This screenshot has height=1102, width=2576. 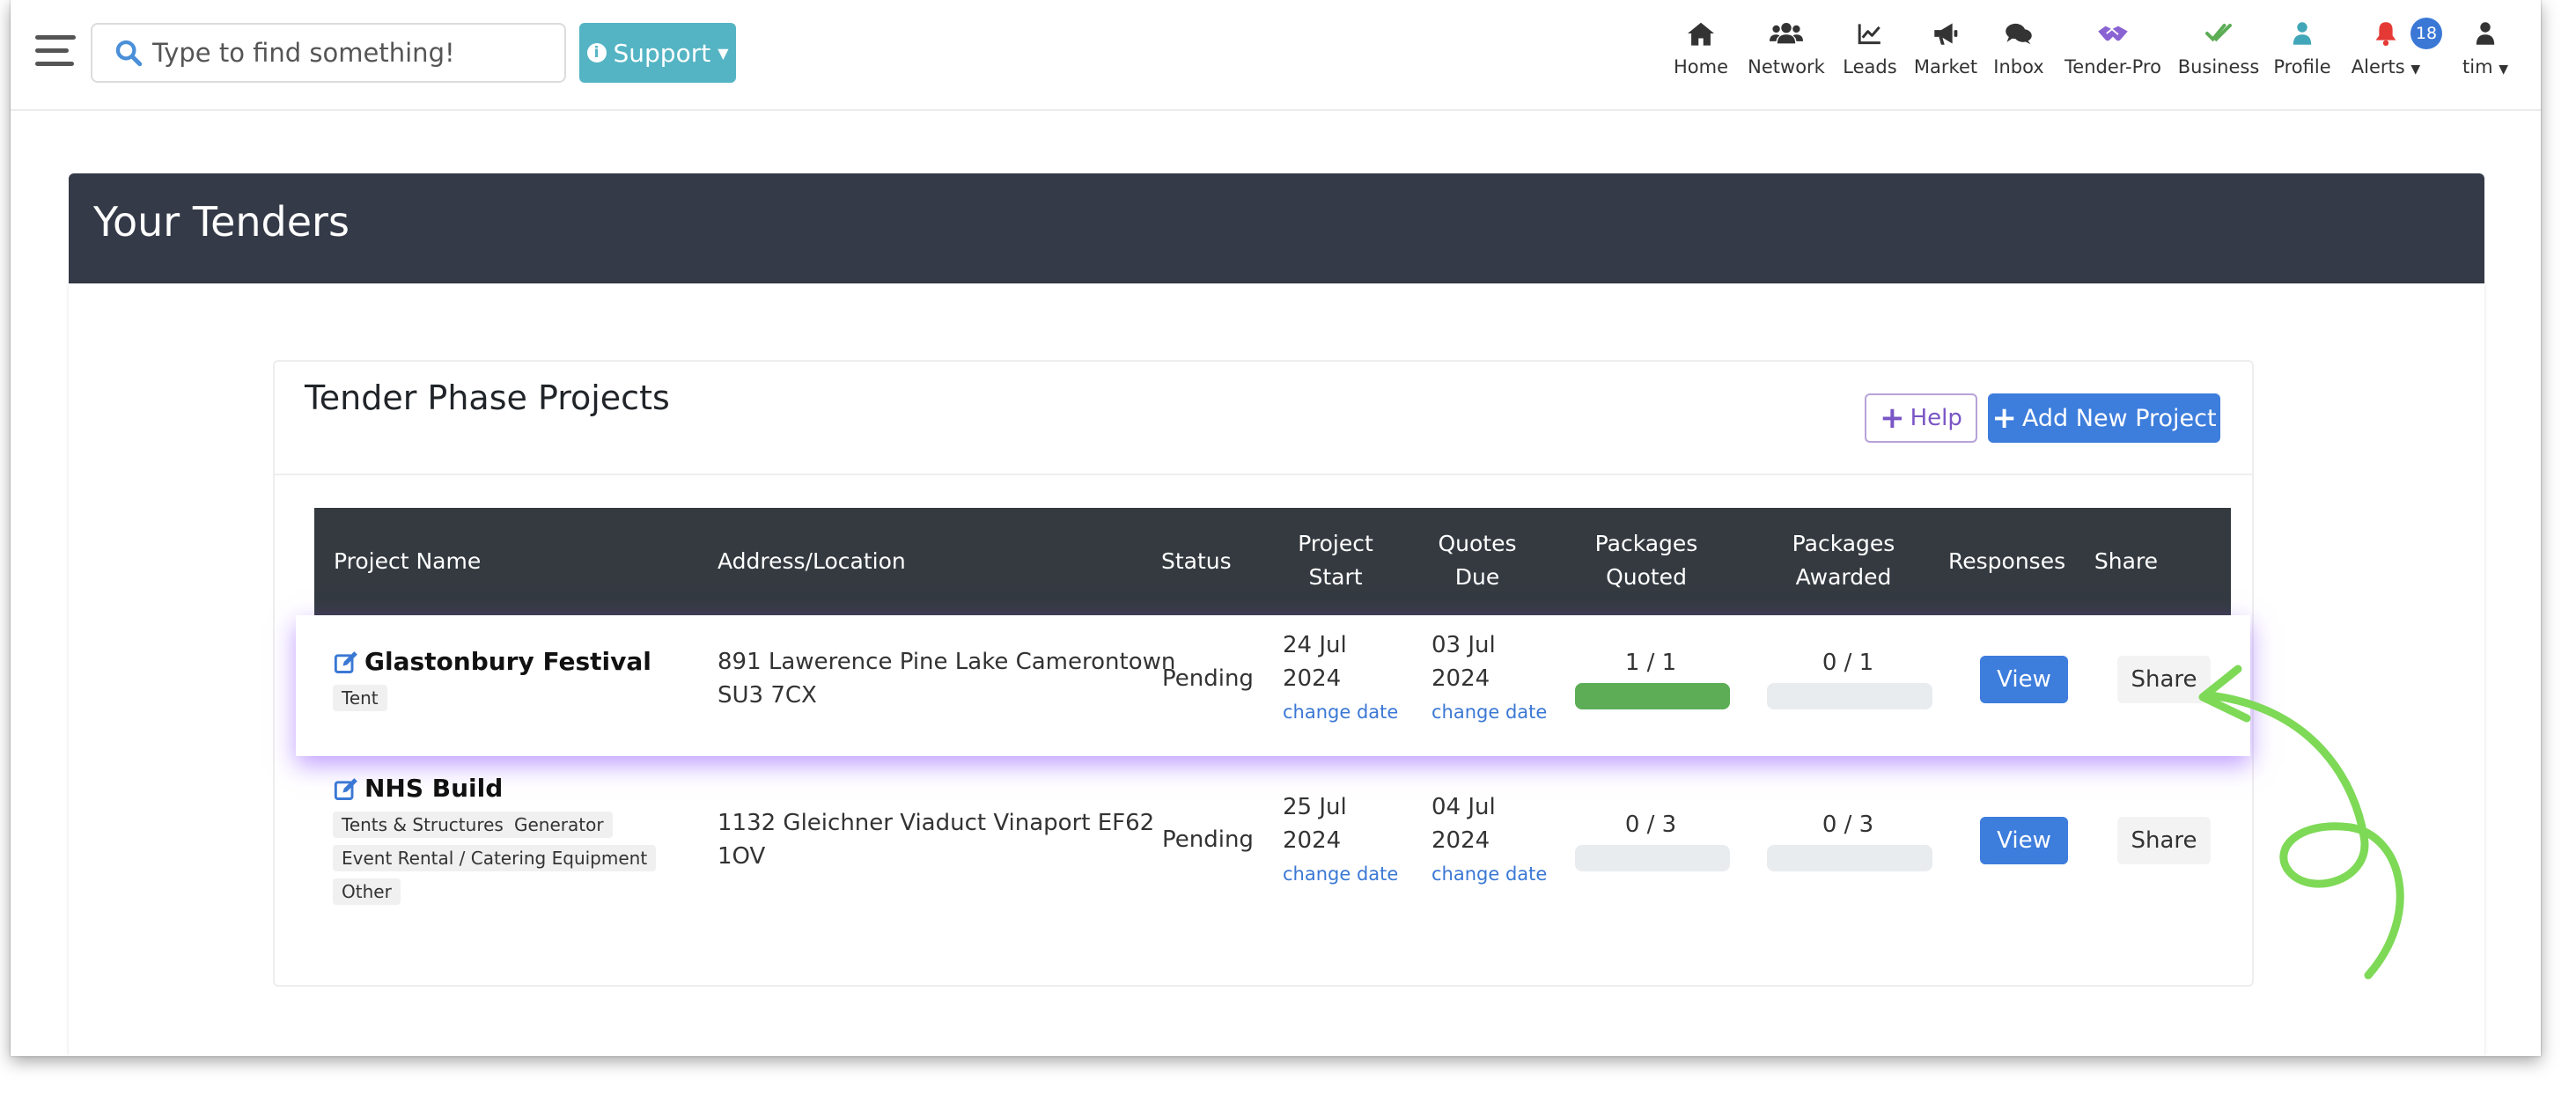 I want to click on packages-awarded-progress, so click(x=1850, y=858).